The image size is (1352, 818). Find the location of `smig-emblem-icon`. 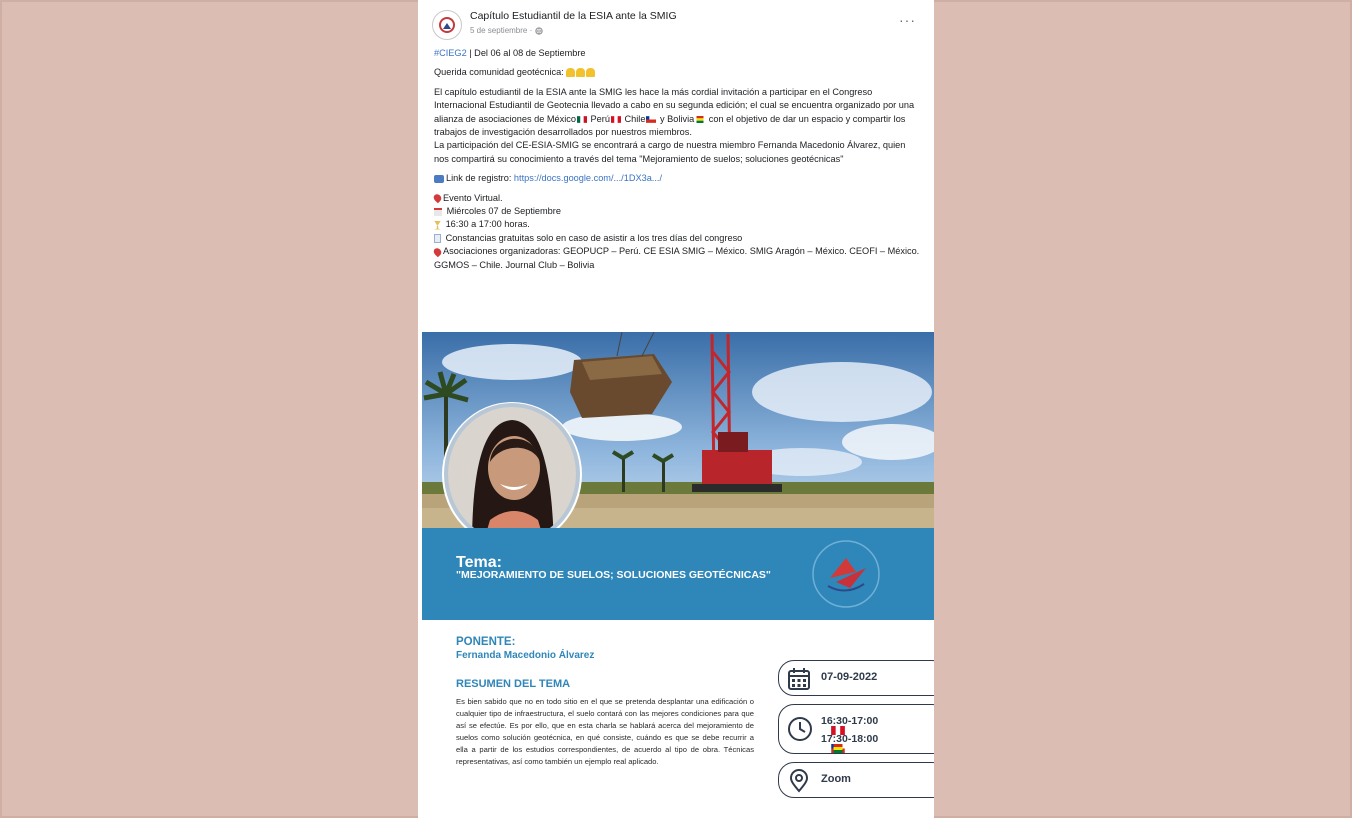

smig-emblem-icon is located at coordinates (846, 574).